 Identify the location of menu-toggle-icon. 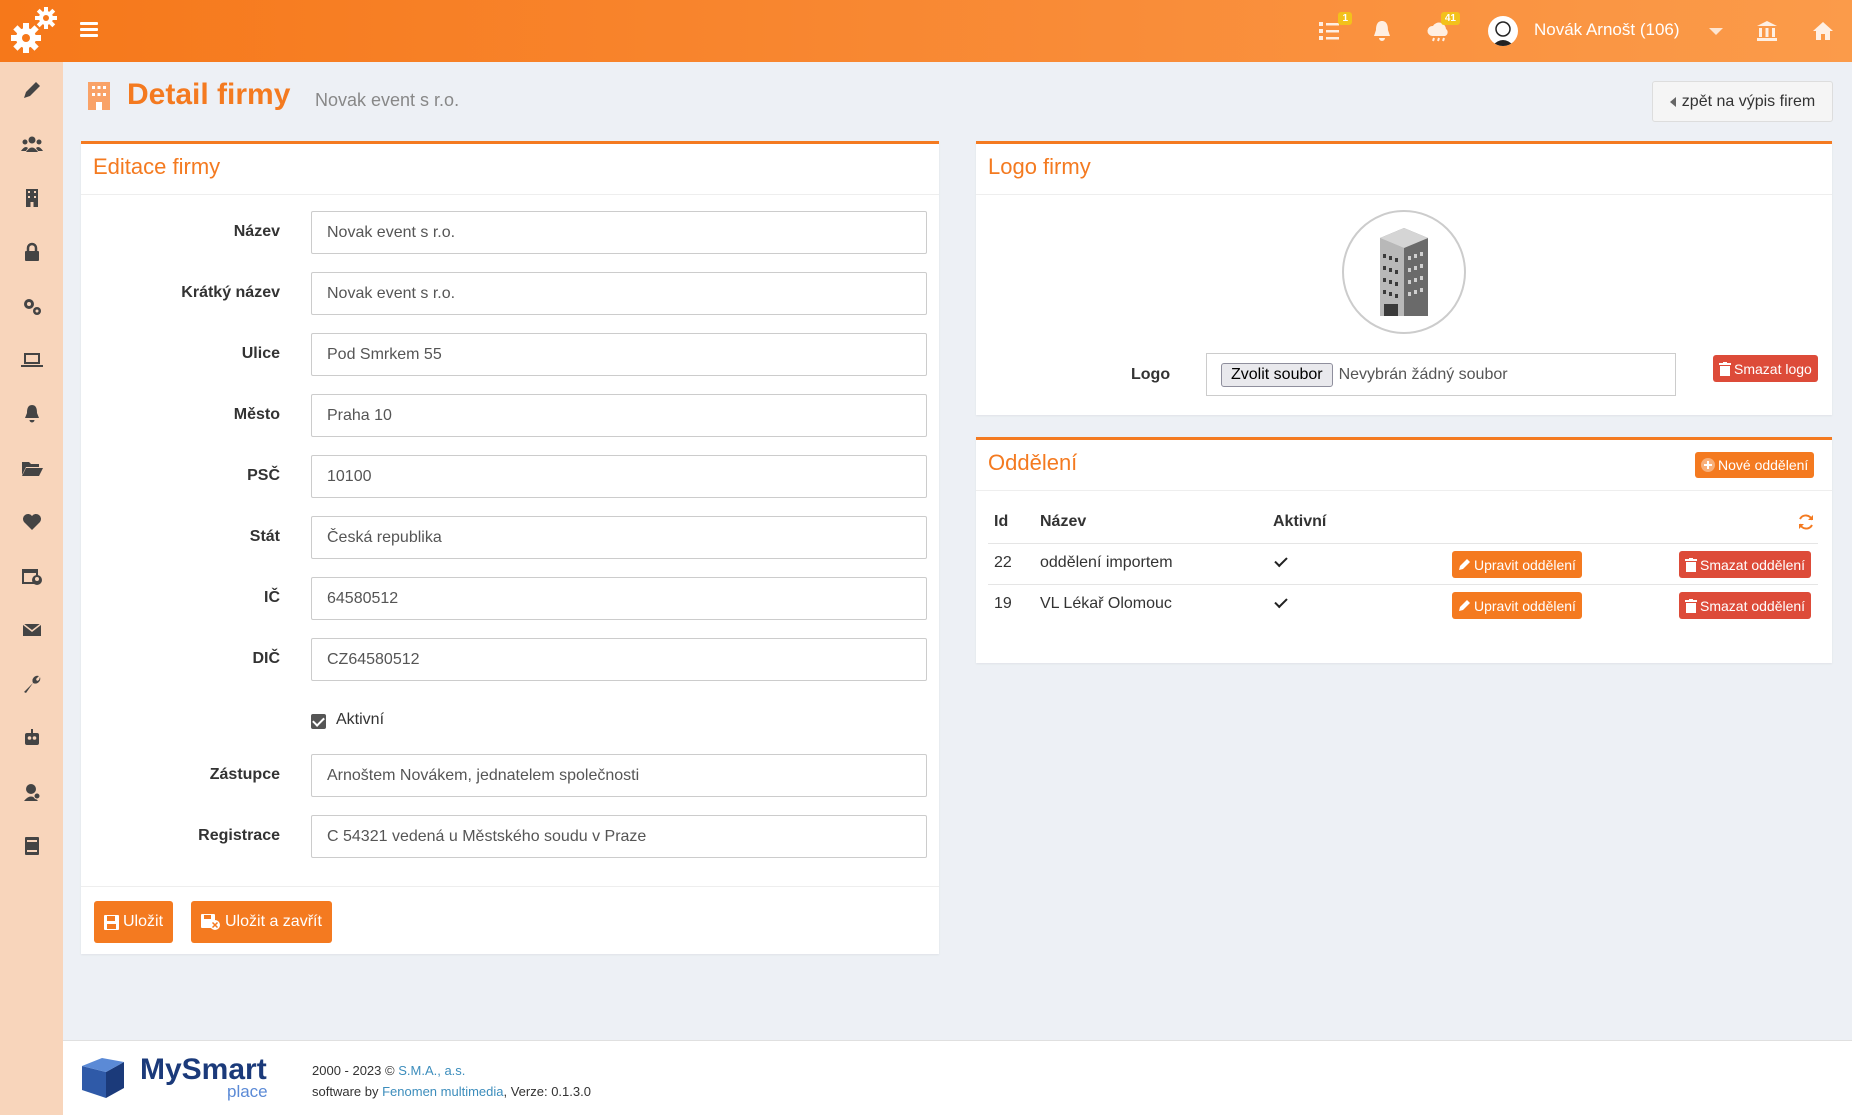
(89, 30).